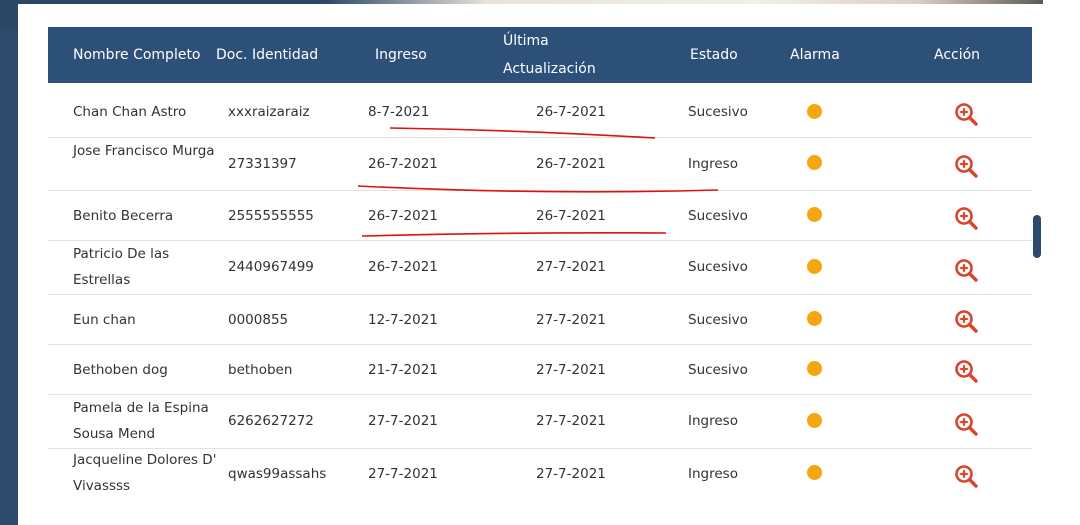  I want to click on annotation-underlines, so click(538, 182).